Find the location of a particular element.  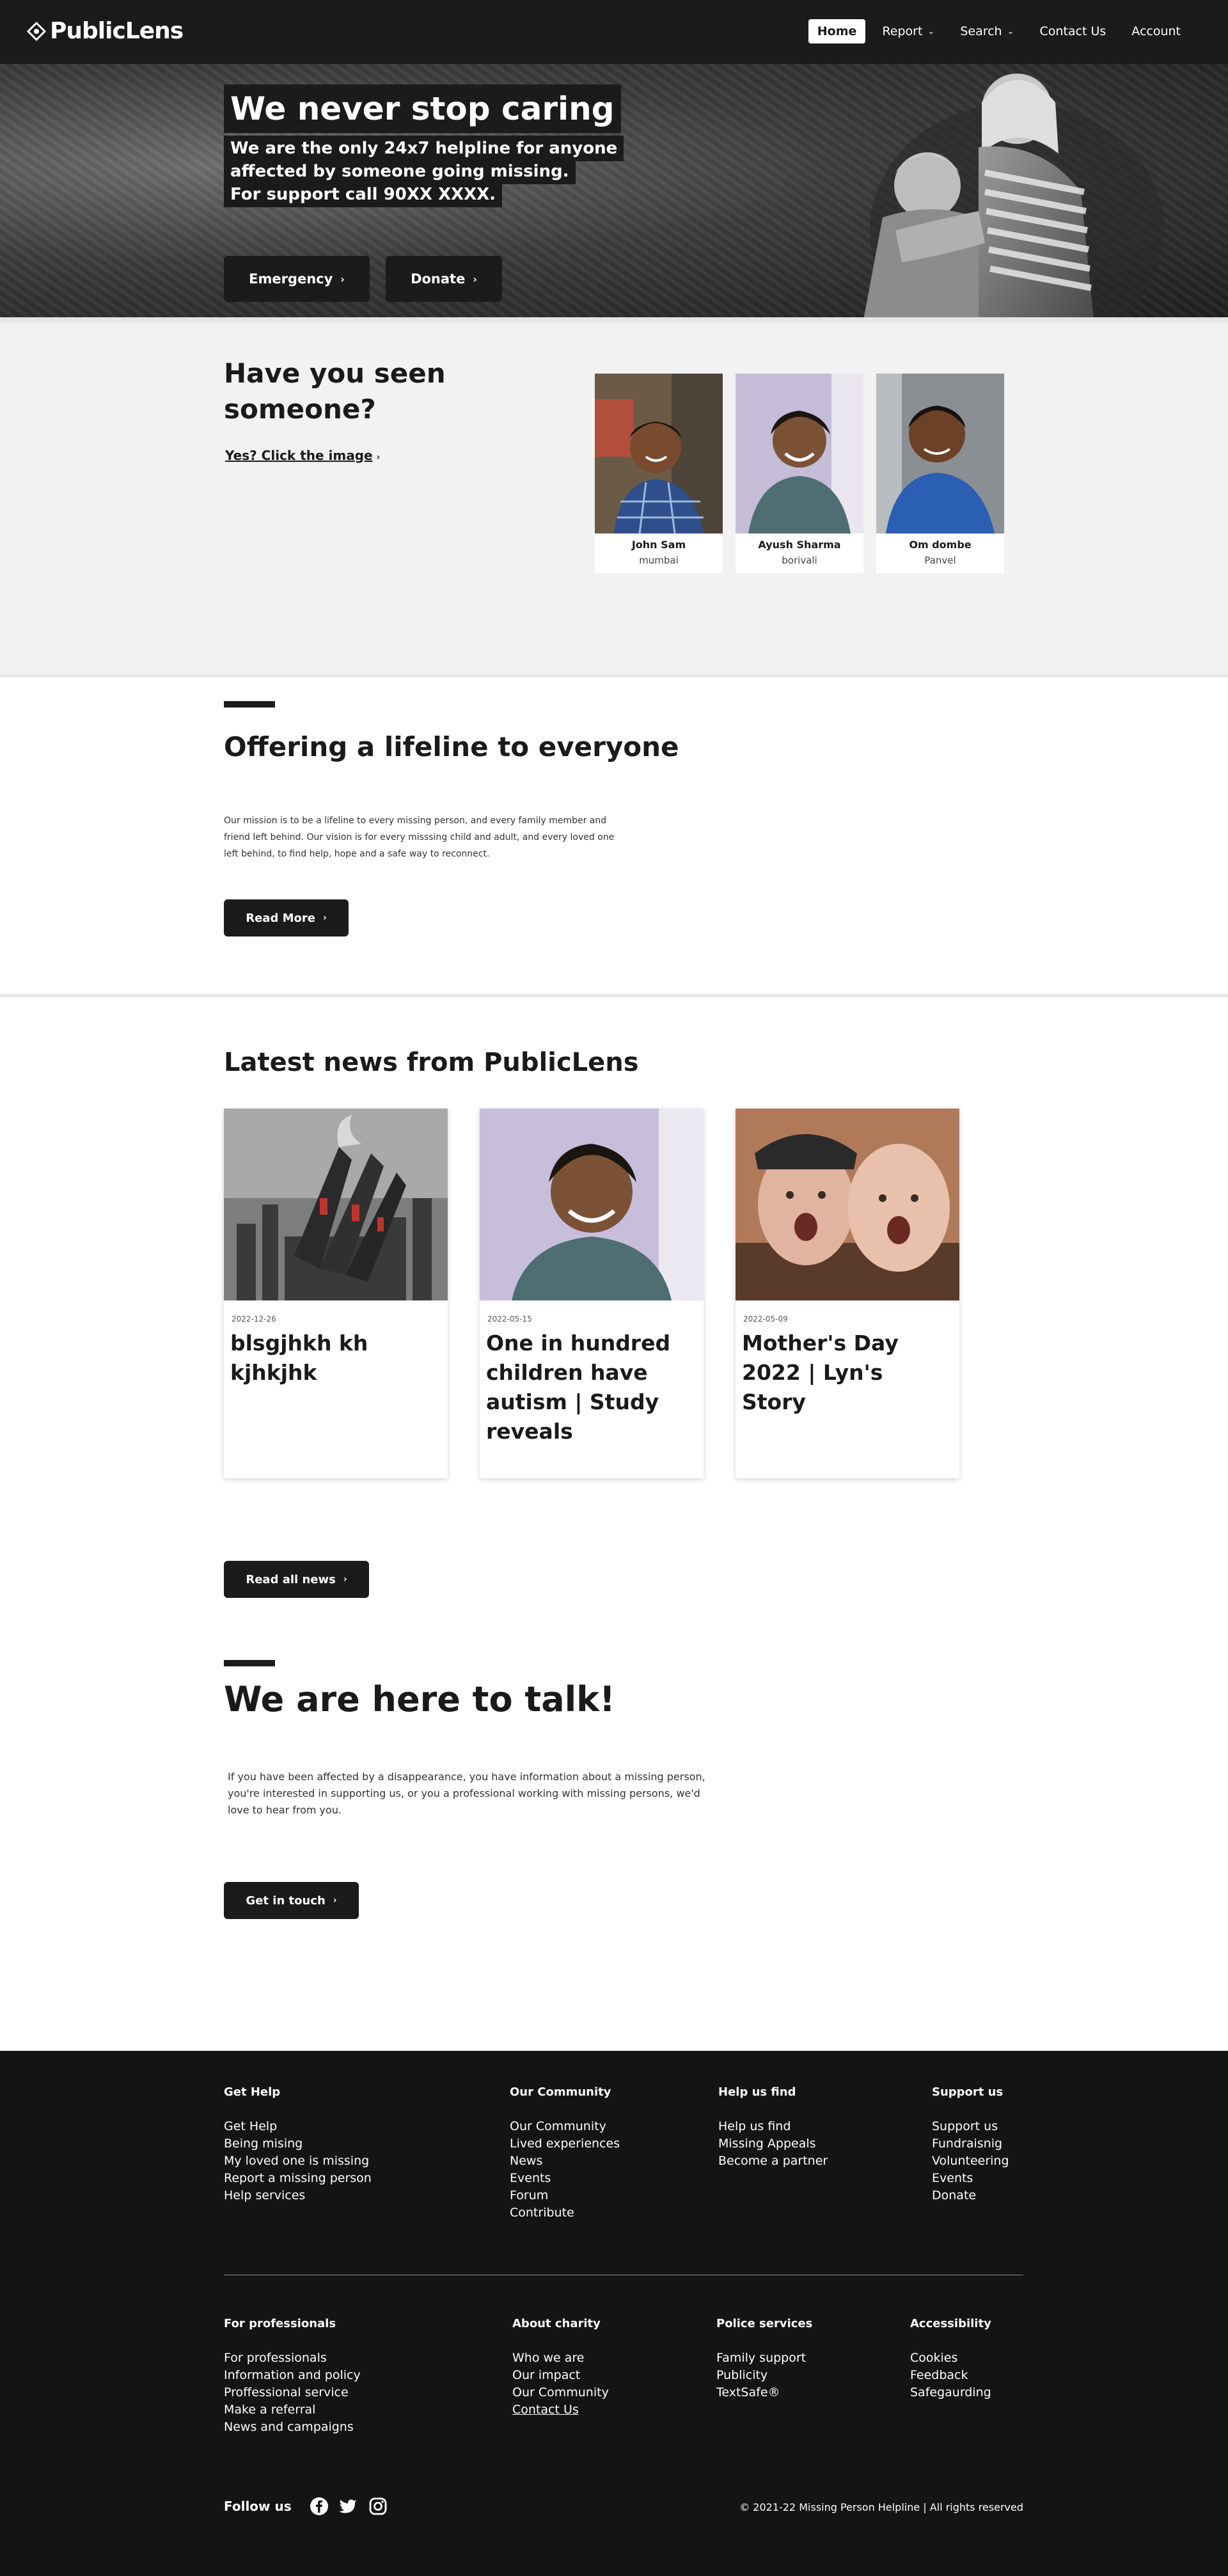

footer-link: Family support is located at coordinates (764, 2358).